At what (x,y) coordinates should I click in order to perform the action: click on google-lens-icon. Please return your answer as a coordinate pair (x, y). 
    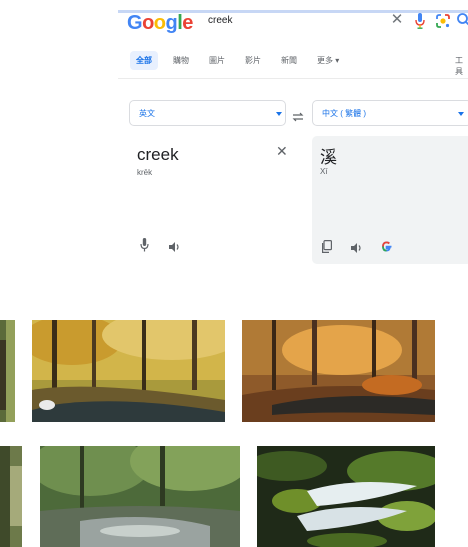
    Looking at the image, I should click on (443, 21).